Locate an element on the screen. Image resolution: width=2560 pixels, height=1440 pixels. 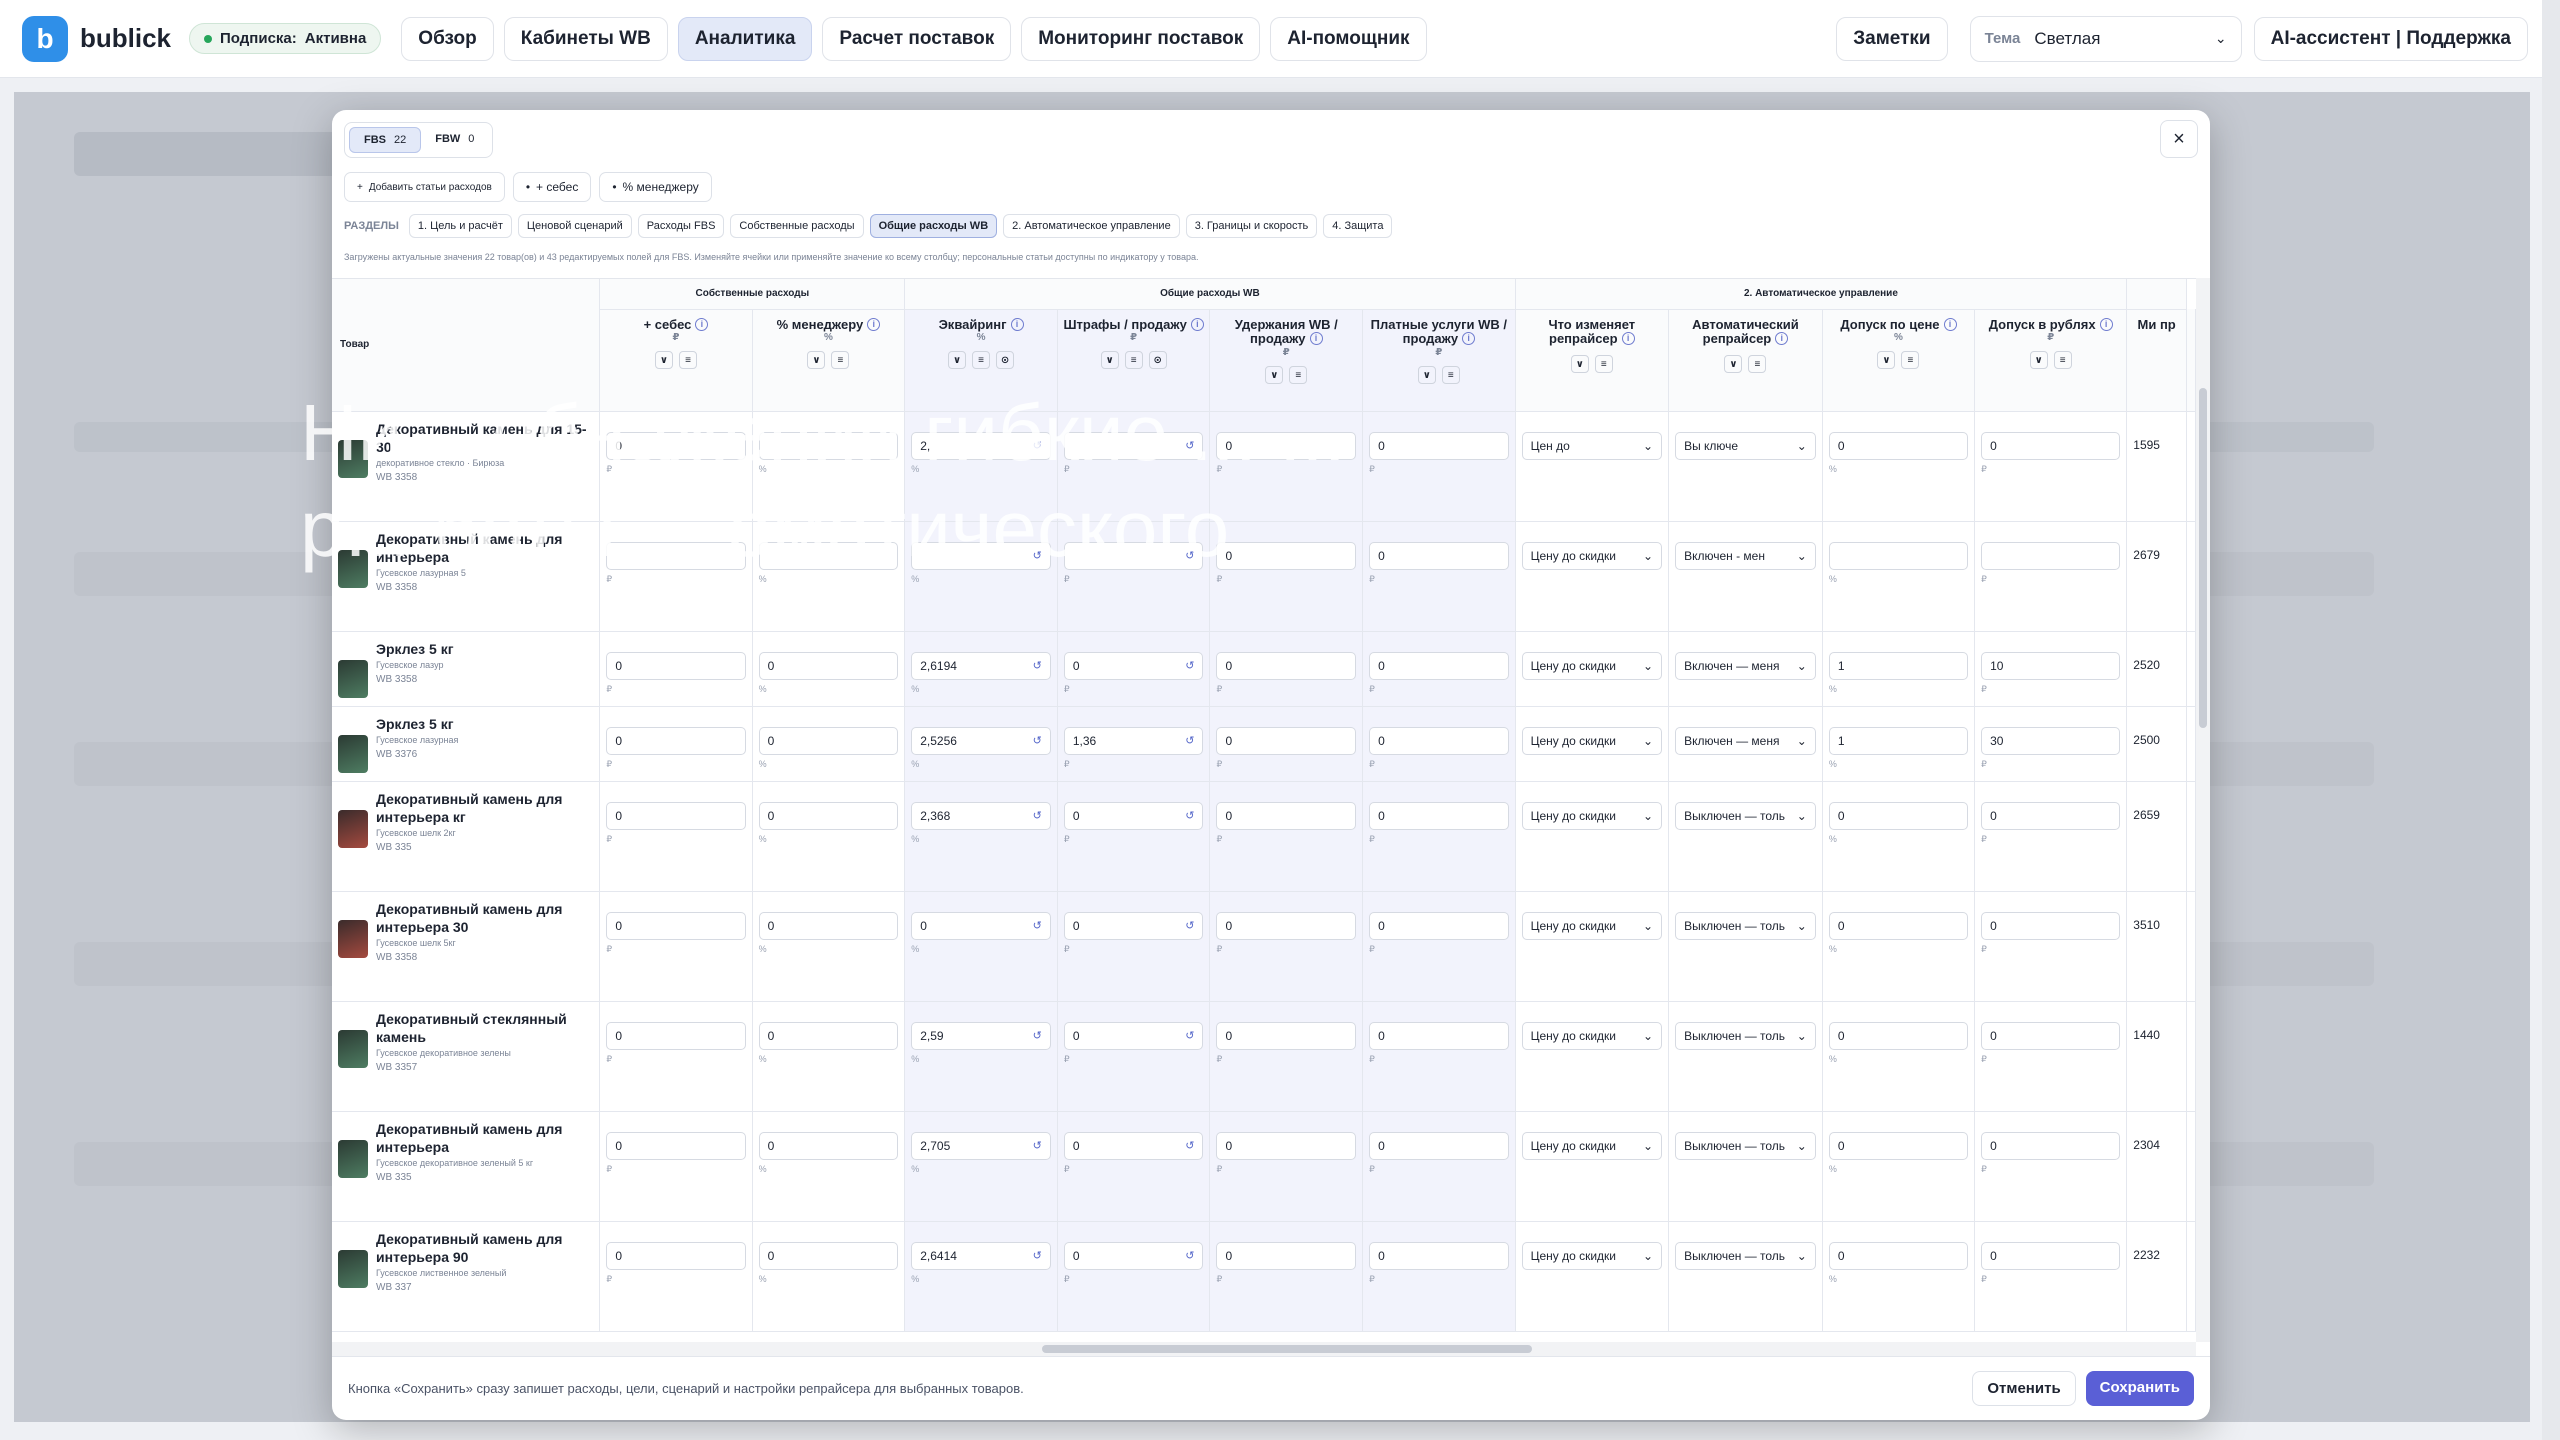
vertical-scrollbar is located at coordinates (2203, 810).